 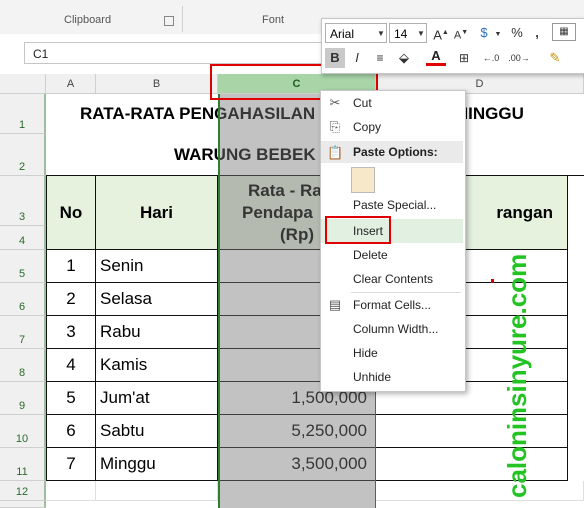 I want to click on format-painter-icon: ✎, so click(x=555, y=58).